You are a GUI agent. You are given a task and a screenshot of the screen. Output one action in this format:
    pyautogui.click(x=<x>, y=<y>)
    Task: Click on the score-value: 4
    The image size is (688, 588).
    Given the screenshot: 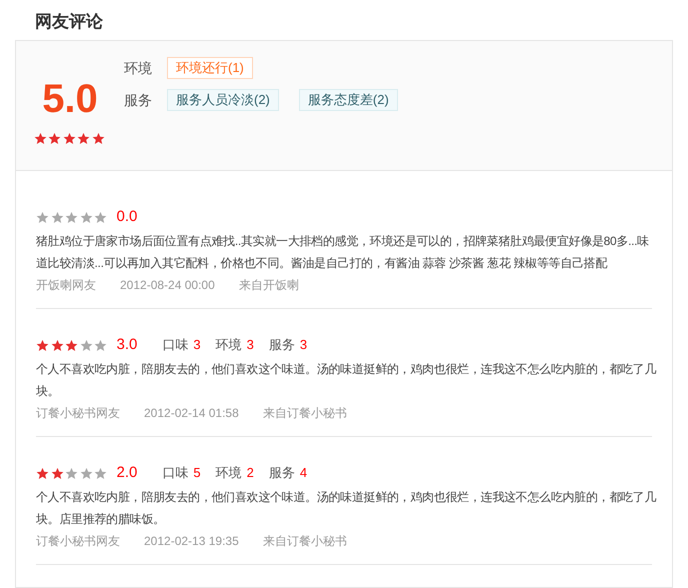 What is the action you would take?
    pyautogui.click(x=304, y=473)
    